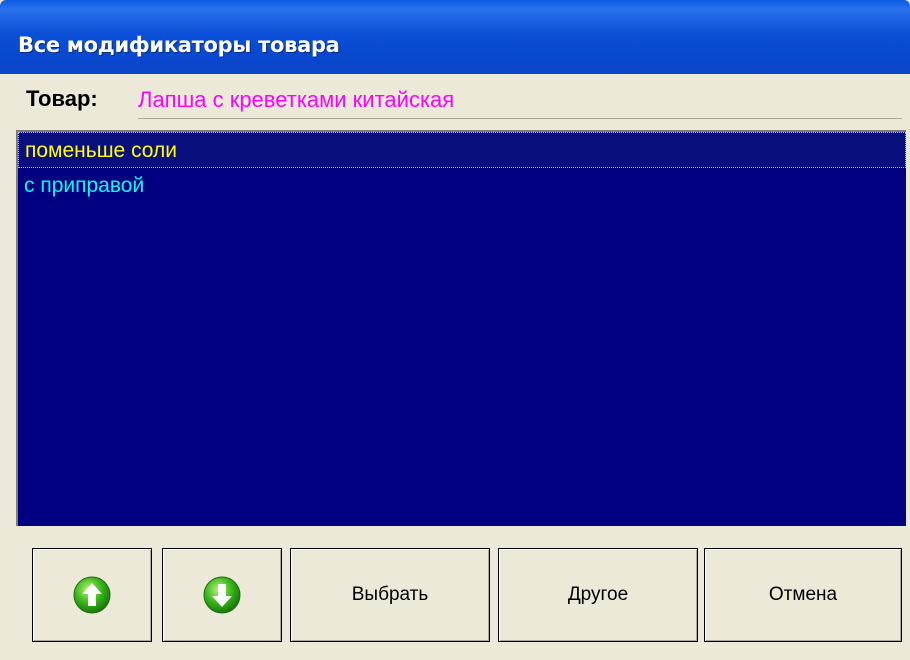 The image size is (910, 660). I want to click on select-button-label: Выбрать, so click(390, 594).